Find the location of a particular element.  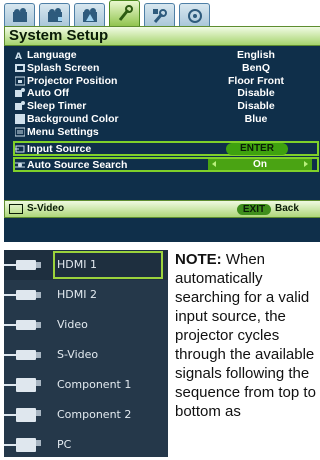

source-item-hdmi-2: HDMI 2 is located at coordinates (86, 295).